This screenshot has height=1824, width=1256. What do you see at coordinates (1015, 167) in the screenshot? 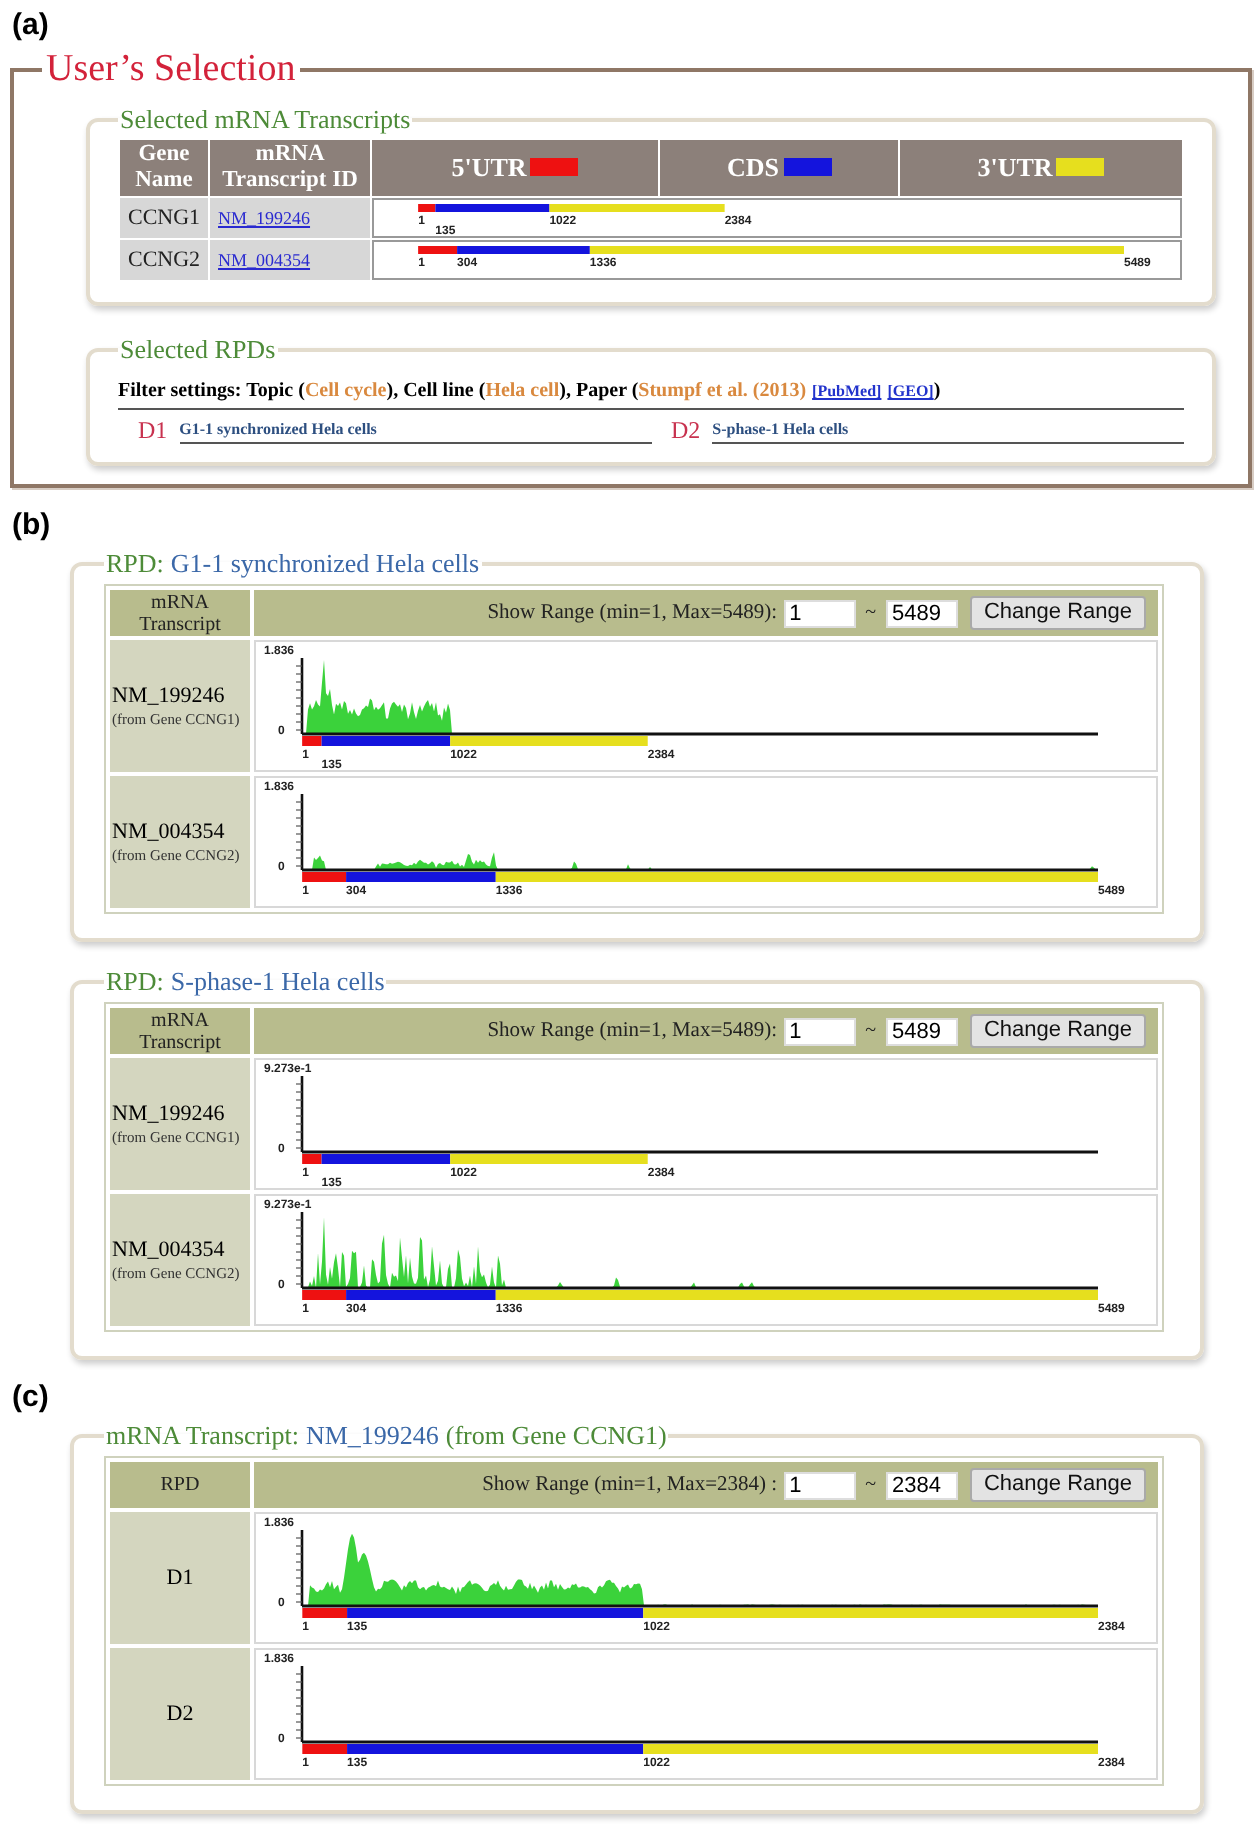
I see `column-header-label: 3'UTR` at bounding box center [1015, 167].